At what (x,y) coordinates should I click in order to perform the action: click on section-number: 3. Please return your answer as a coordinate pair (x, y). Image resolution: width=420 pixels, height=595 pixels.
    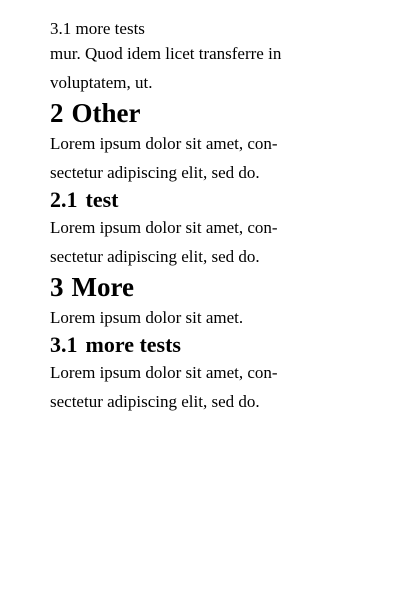
    Looking at the image, I should click on (57, 287).